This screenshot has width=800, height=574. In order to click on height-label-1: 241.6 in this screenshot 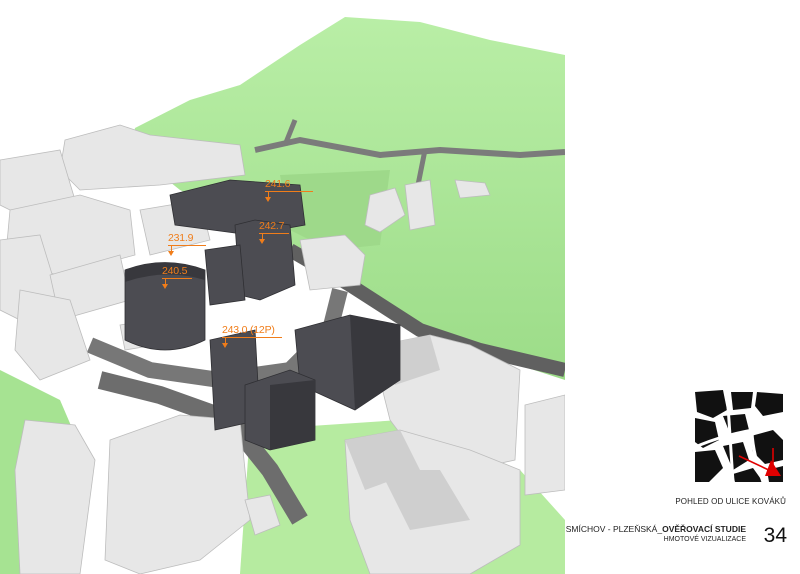, I will do `click(289, 190)`.